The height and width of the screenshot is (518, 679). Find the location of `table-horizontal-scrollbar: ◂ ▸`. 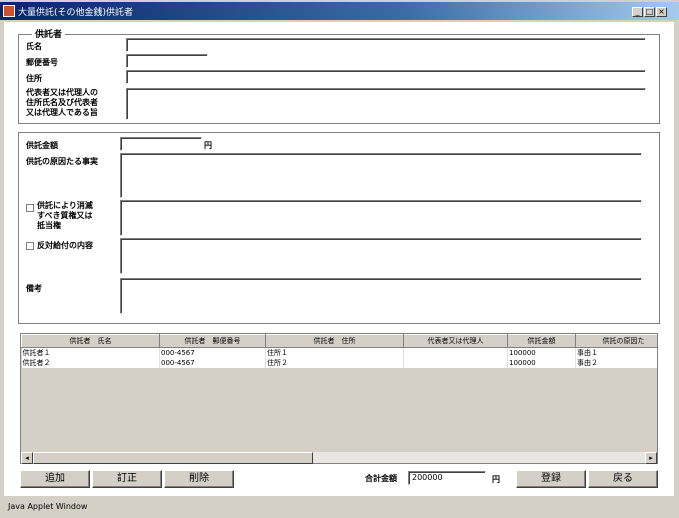

table-horizontal-scrollbar: ◂ ▸ is located at coordinates (339, 457).